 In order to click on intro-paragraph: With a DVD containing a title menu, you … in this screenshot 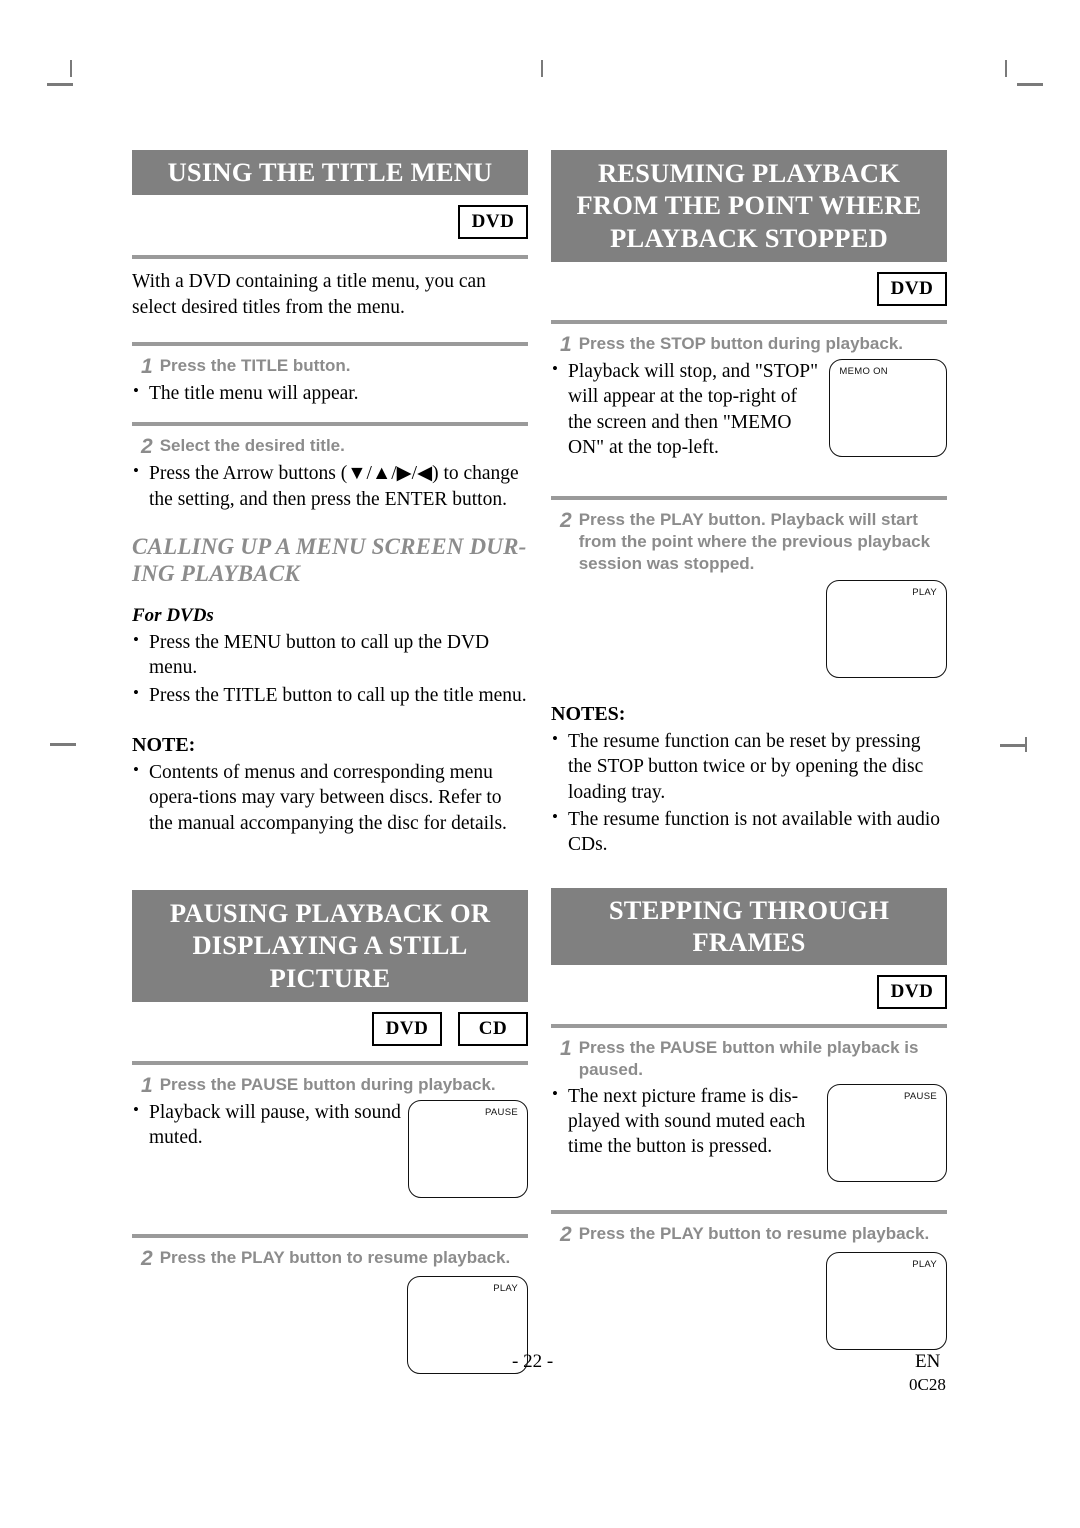, I will do `click(309, 294)`.